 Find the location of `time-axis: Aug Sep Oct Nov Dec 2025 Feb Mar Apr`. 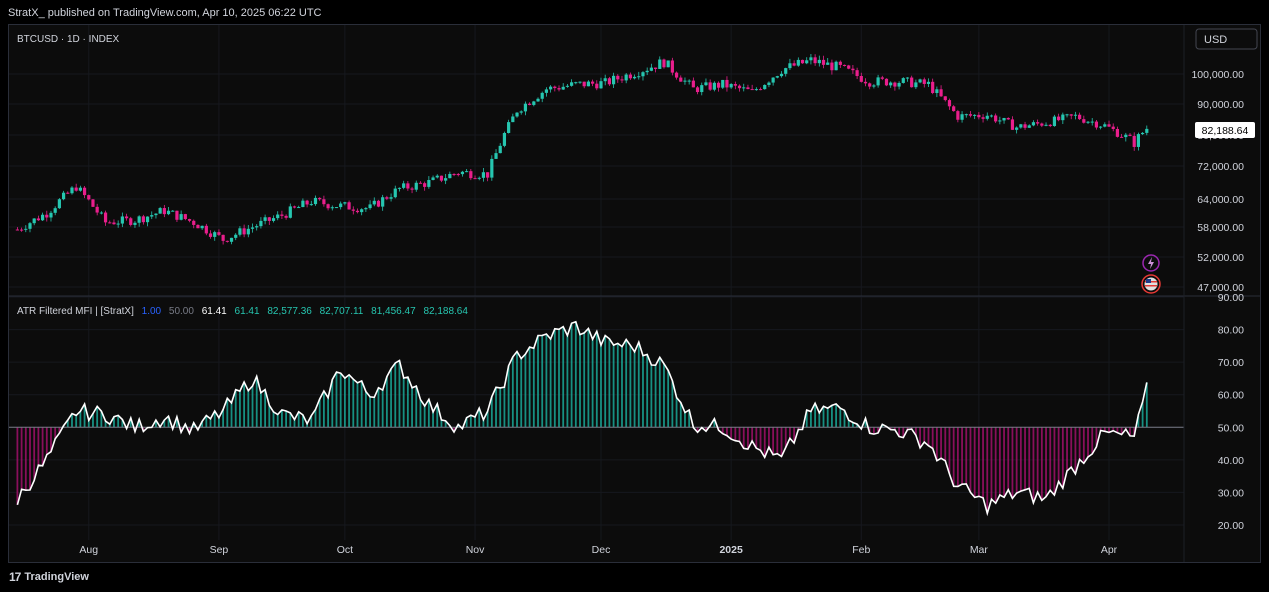

time-axis: Aug Sep Oct Nov Dec 2025 Feb Mar Apr is located at coordinates (598, 550).